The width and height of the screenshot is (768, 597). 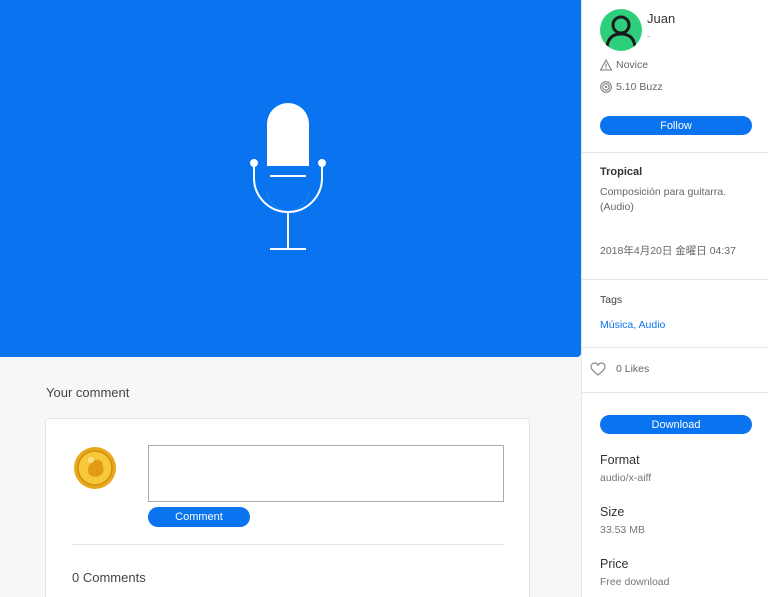 I want to click on post-date: 2018年4月20日 金曜日 04:37, so click(x=668, y=251).